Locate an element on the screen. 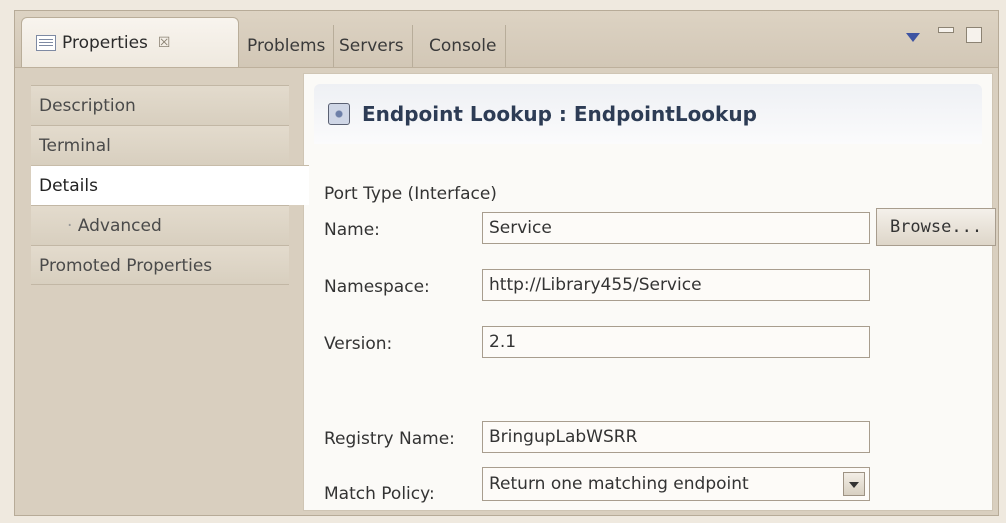 Image resolution: width=1006 pixels, height=523 pixels. section-promoted-properties-label: Promoted Properties is located at coordinates (126, 266).